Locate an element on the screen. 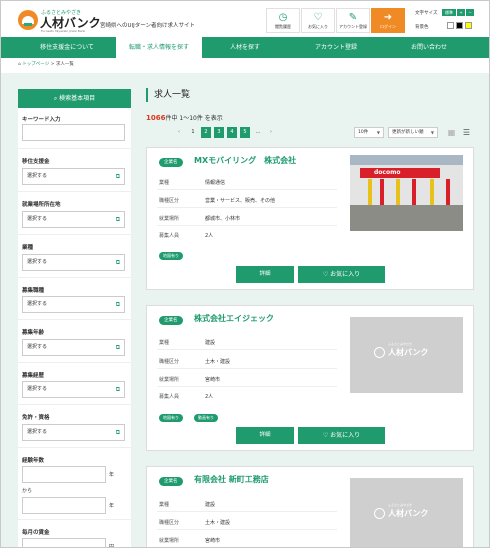 This screenshot has width=490, height=548. nav-item-account-register: アカウント登録 is located at coordinates (336, 47).